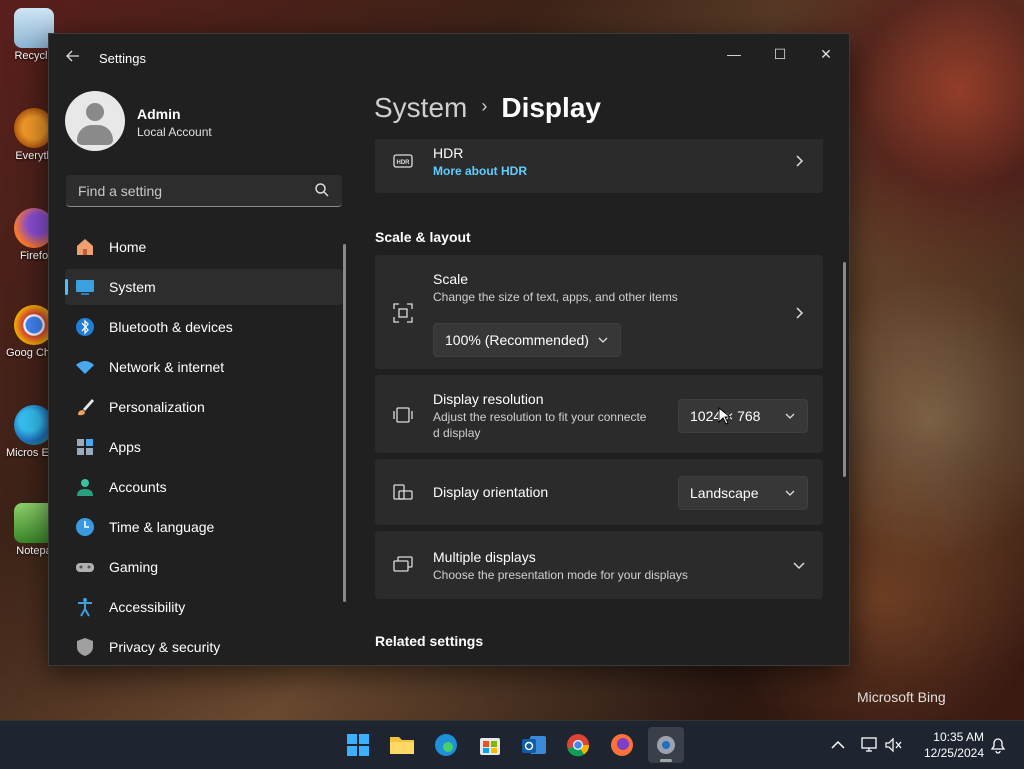 This screenshot has height=769, width=1024. I want to click on active-indicator, so click(66, 287).